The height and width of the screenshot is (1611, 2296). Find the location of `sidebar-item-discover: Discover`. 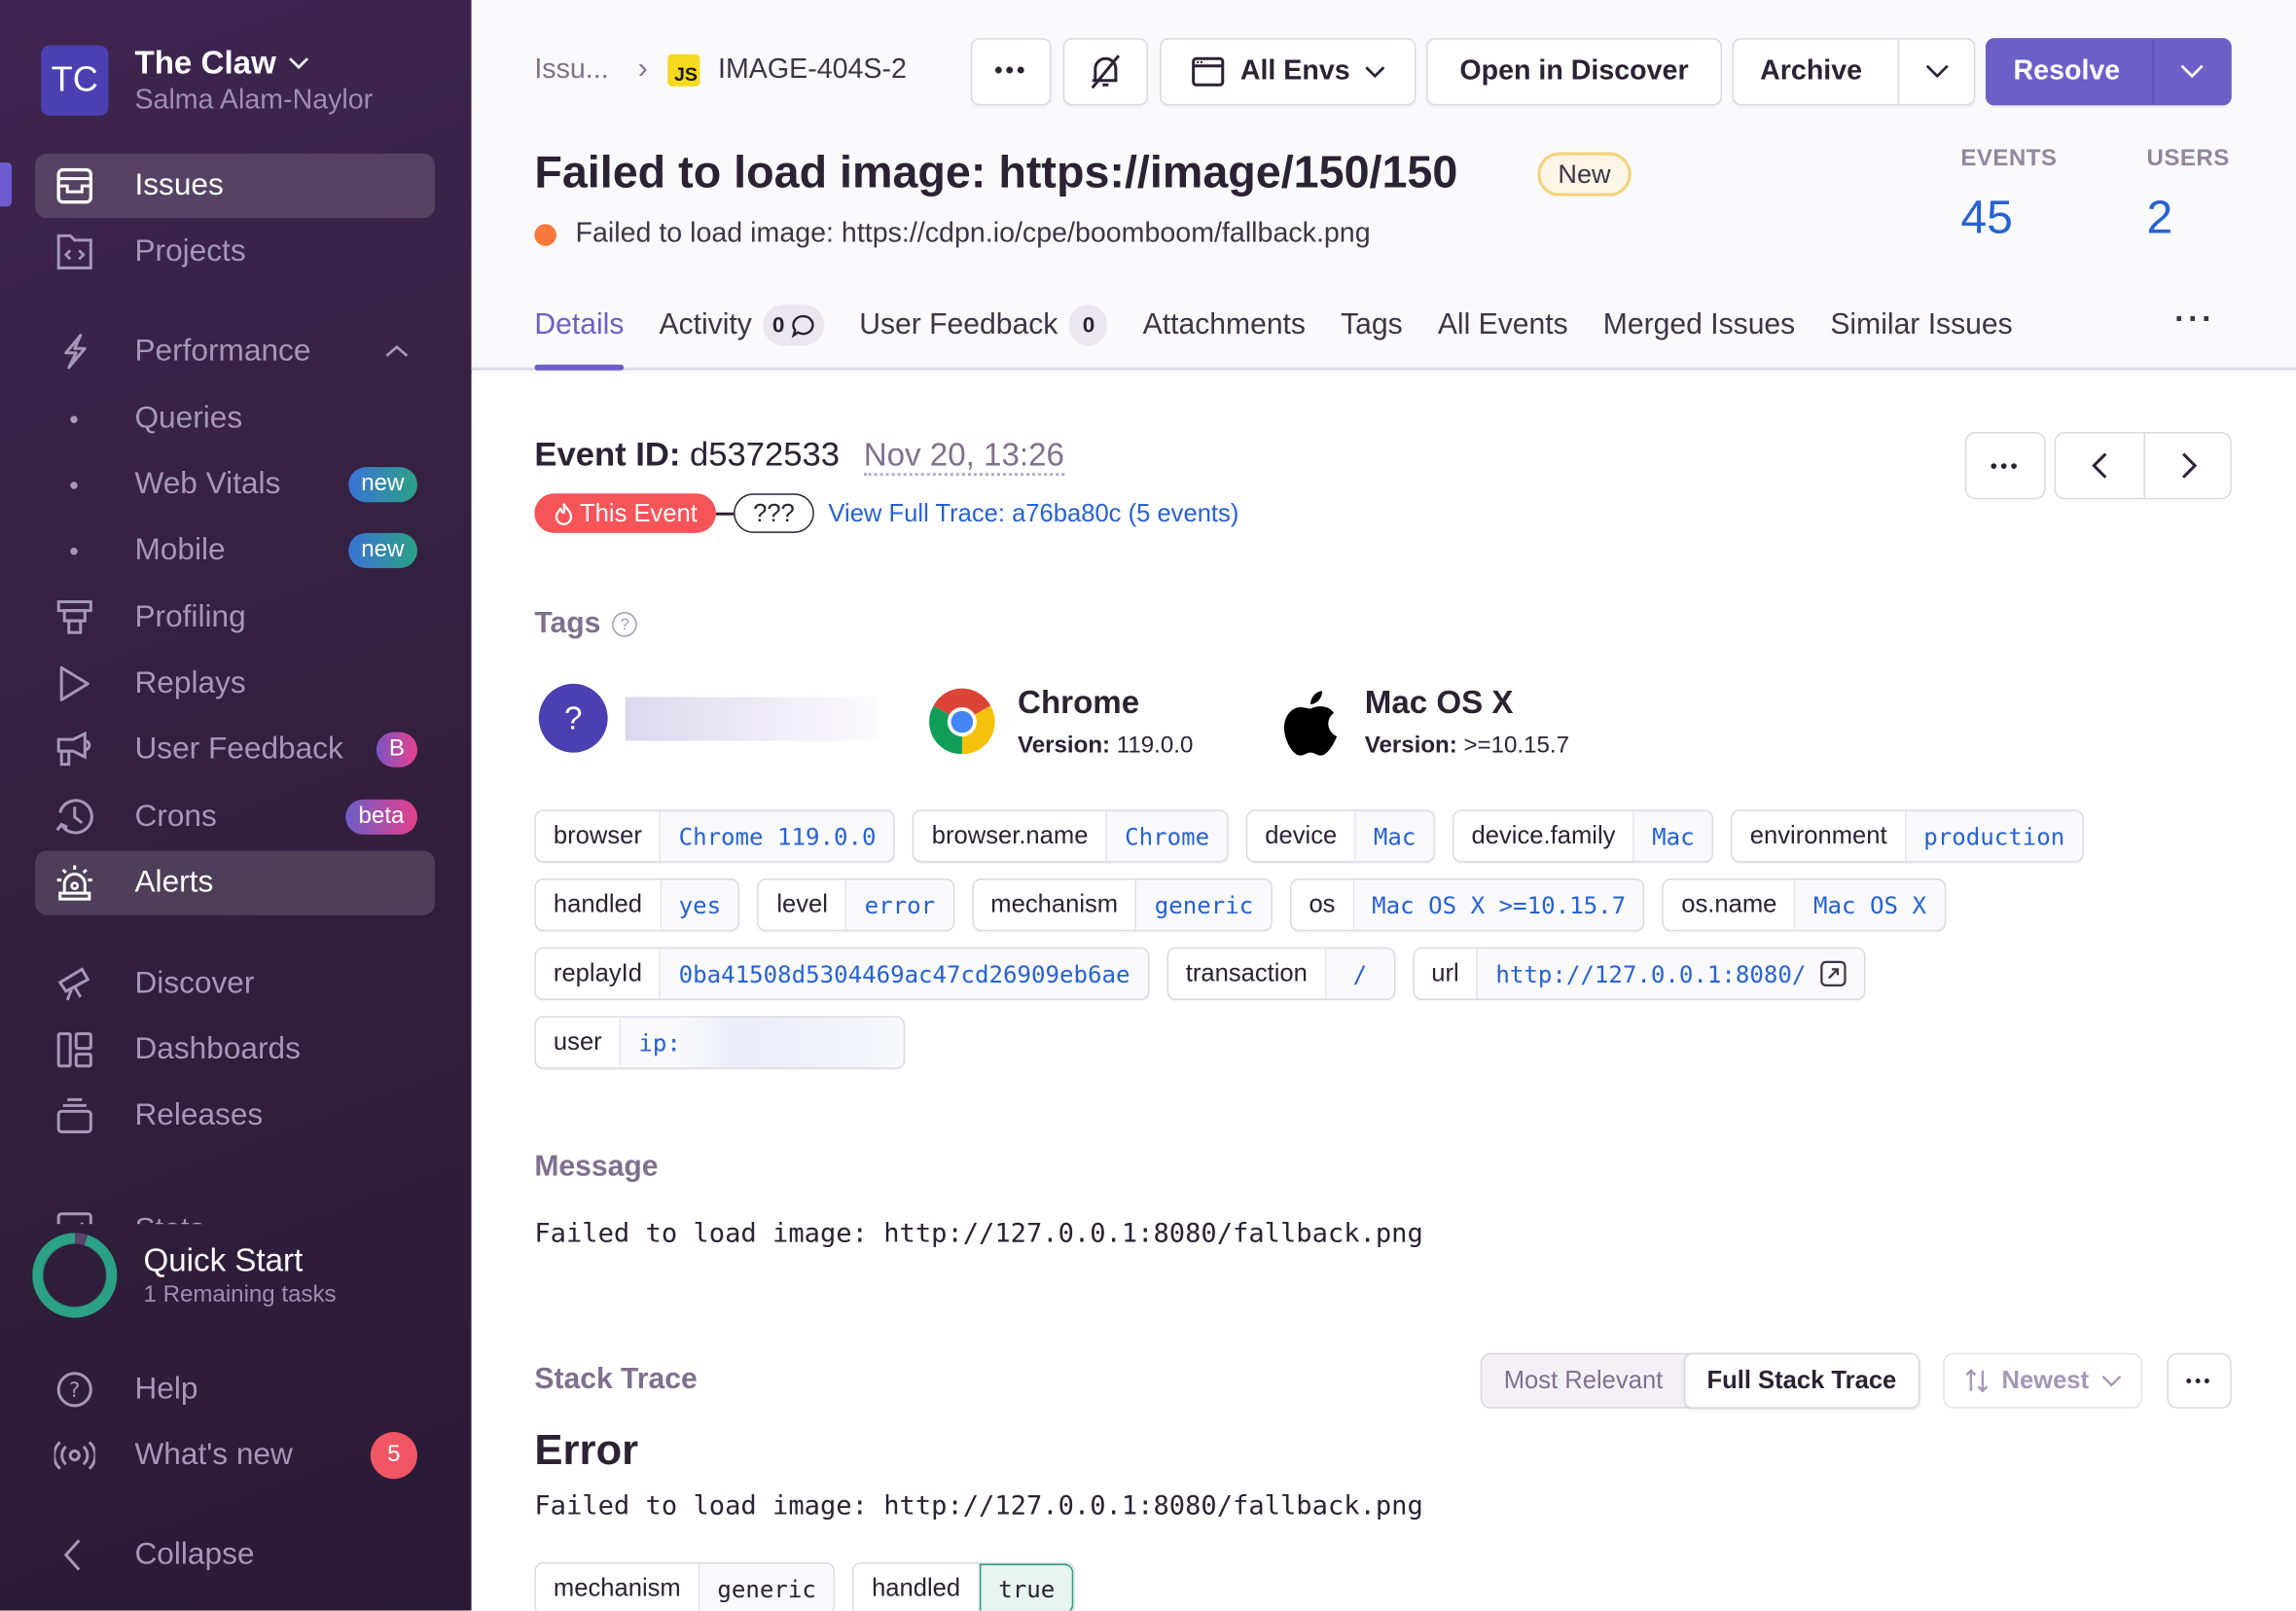

sidebar-item-discover: Discover is located at coordinates (235, 983).